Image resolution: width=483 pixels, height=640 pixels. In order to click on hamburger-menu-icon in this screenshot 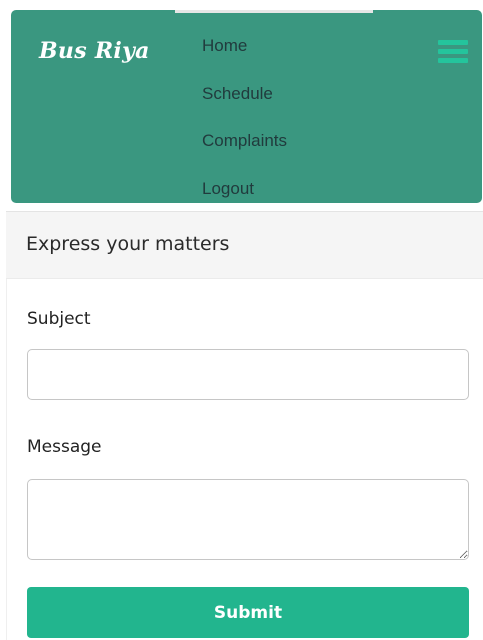, I will do `click(453, 53)`.